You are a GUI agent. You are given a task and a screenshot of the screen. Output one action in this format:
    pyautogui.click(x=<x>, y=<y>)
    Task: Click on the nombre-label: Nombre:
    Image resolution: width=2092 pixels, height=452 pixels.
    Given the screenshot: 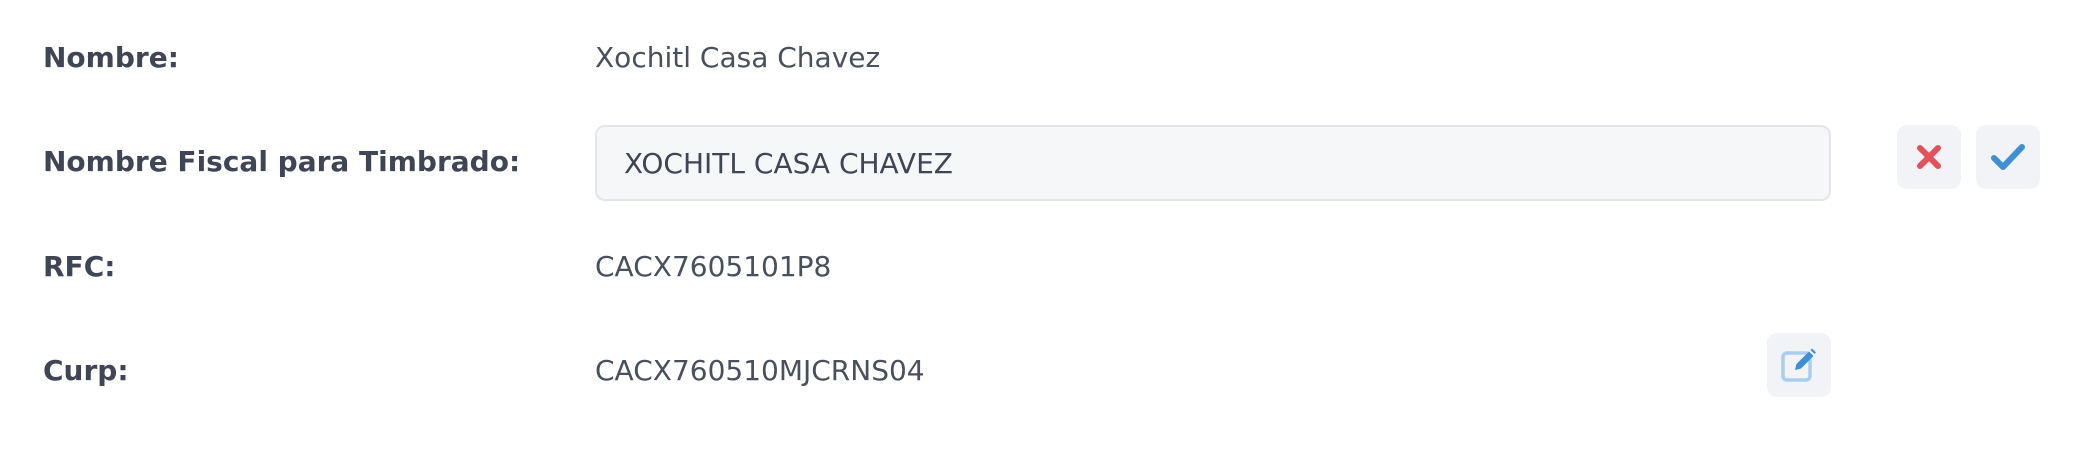 What is the action you would take?
    pyautogui.click(x=111, y=57)
    